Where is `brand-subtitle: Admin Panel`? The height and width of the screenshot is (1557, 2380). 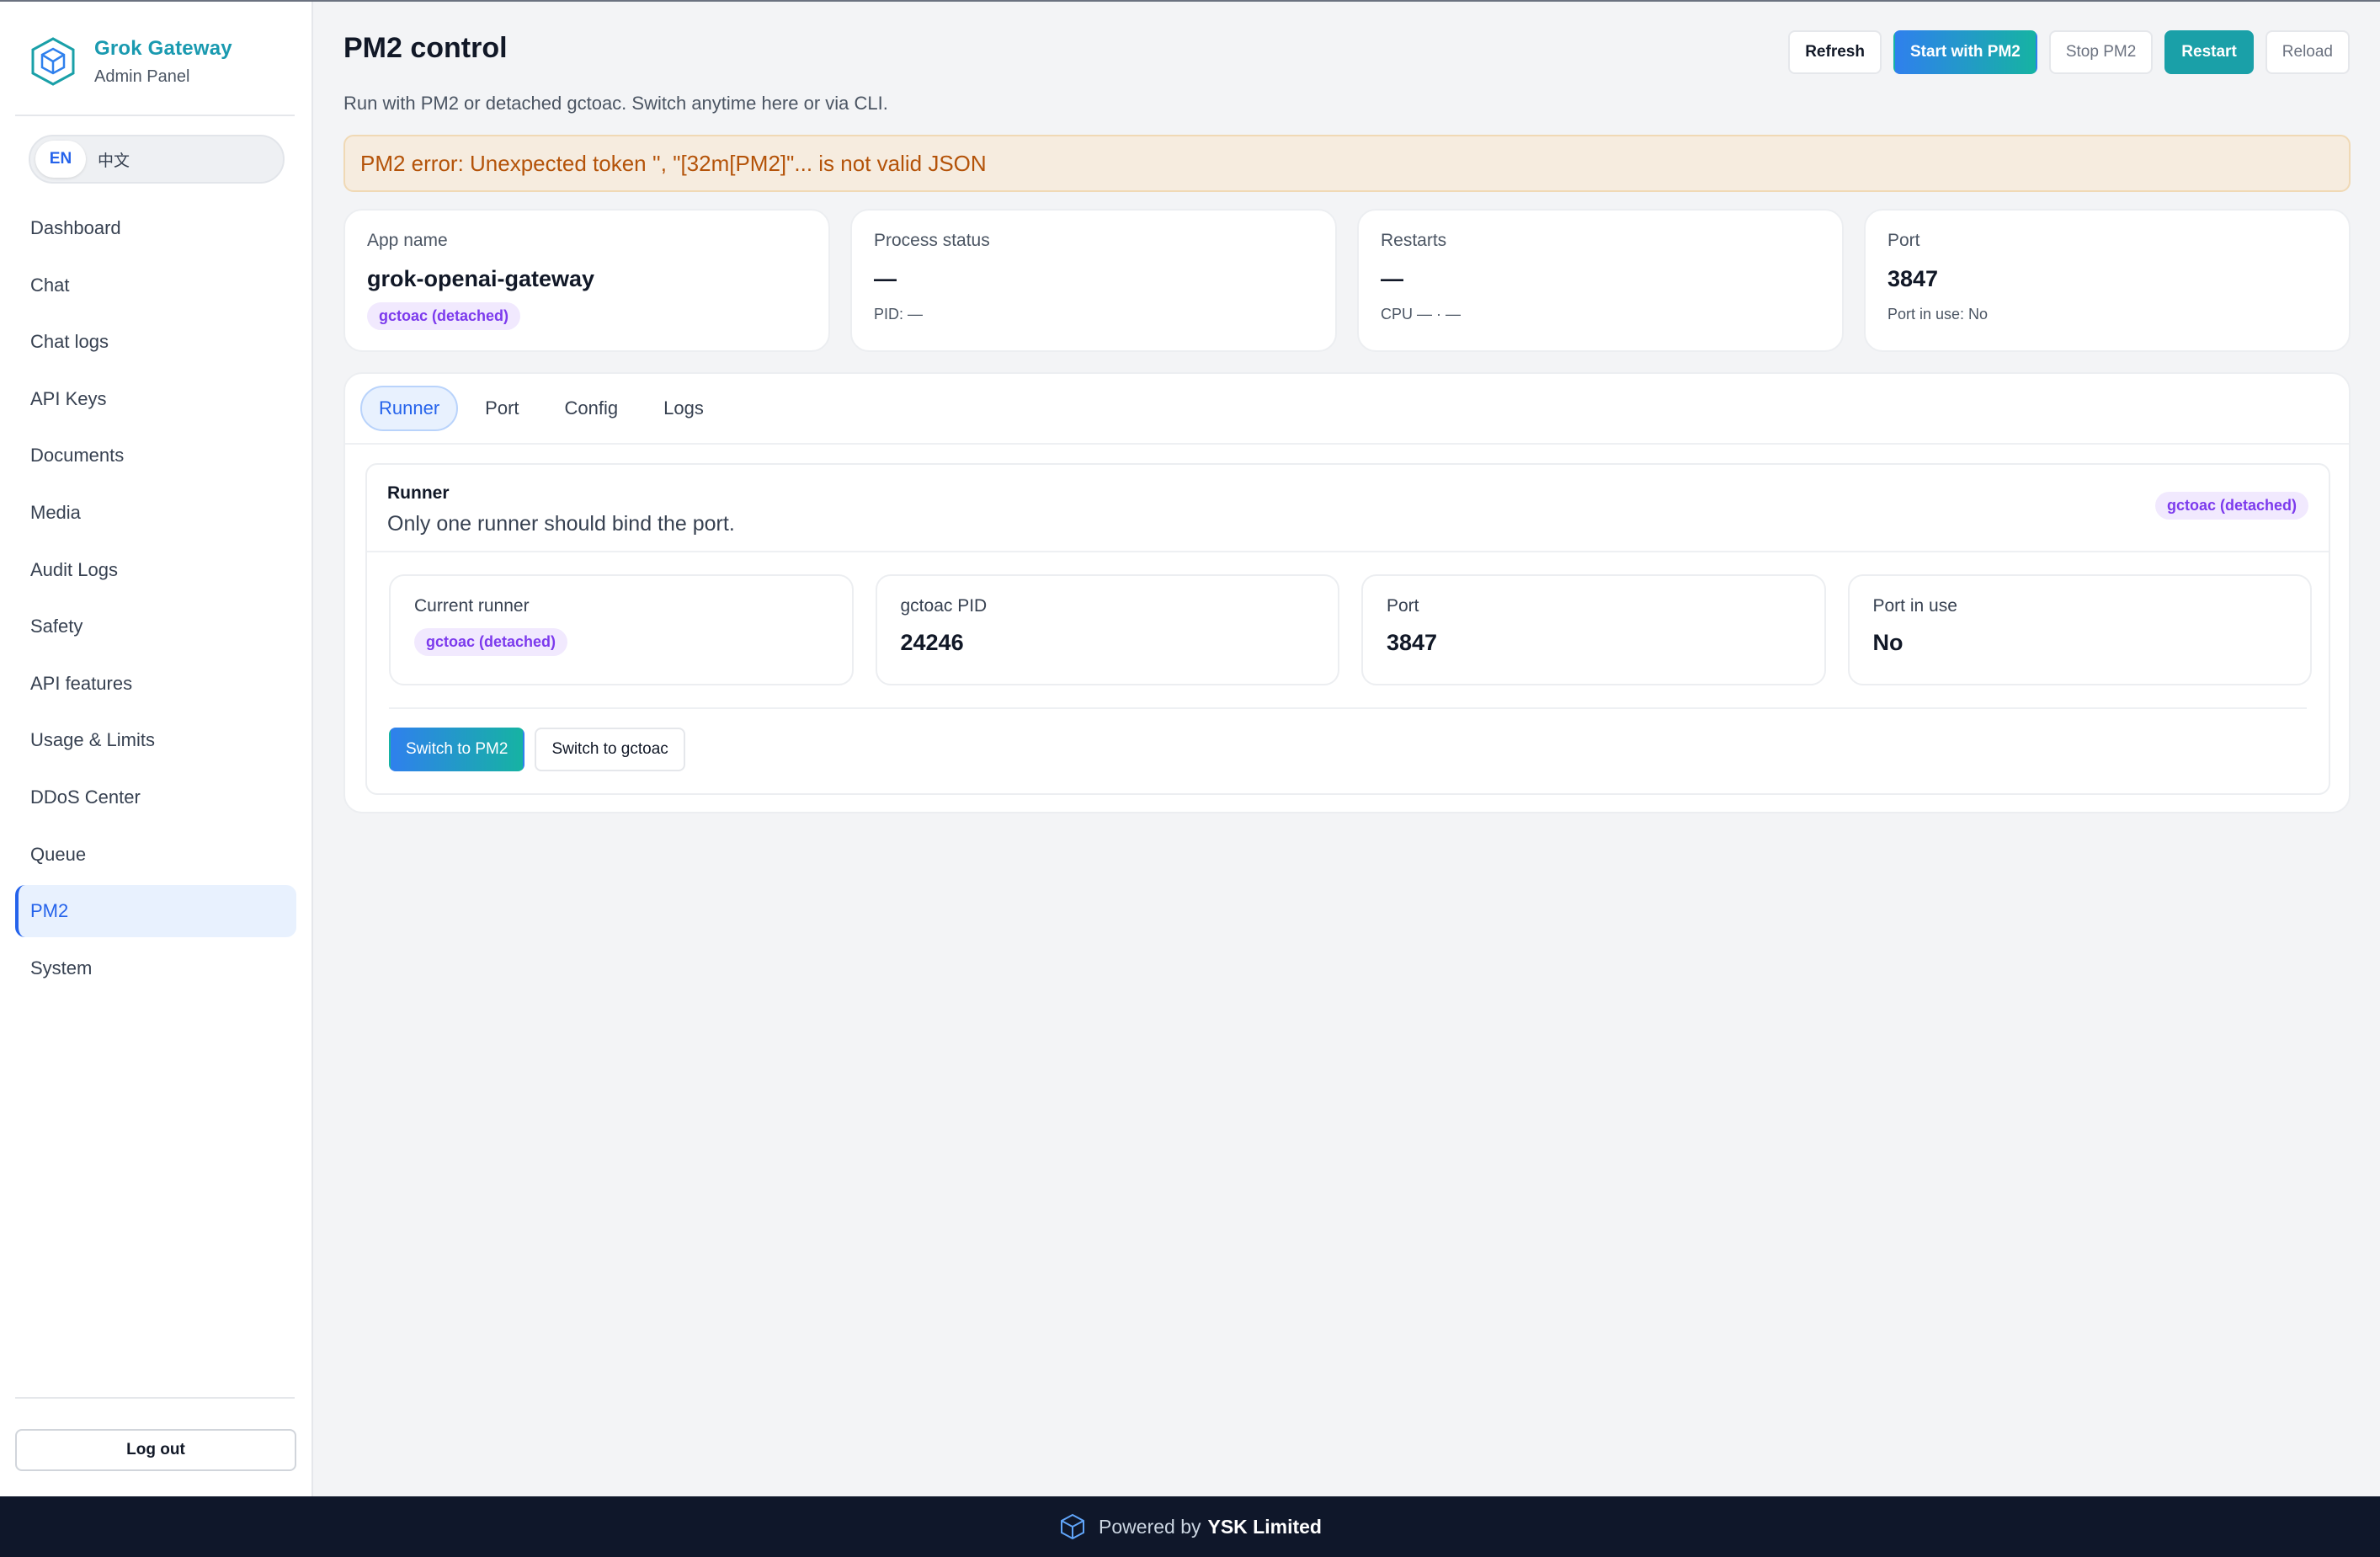
brand-subtitle: Admin Panel is located at coordinates (163, 77).